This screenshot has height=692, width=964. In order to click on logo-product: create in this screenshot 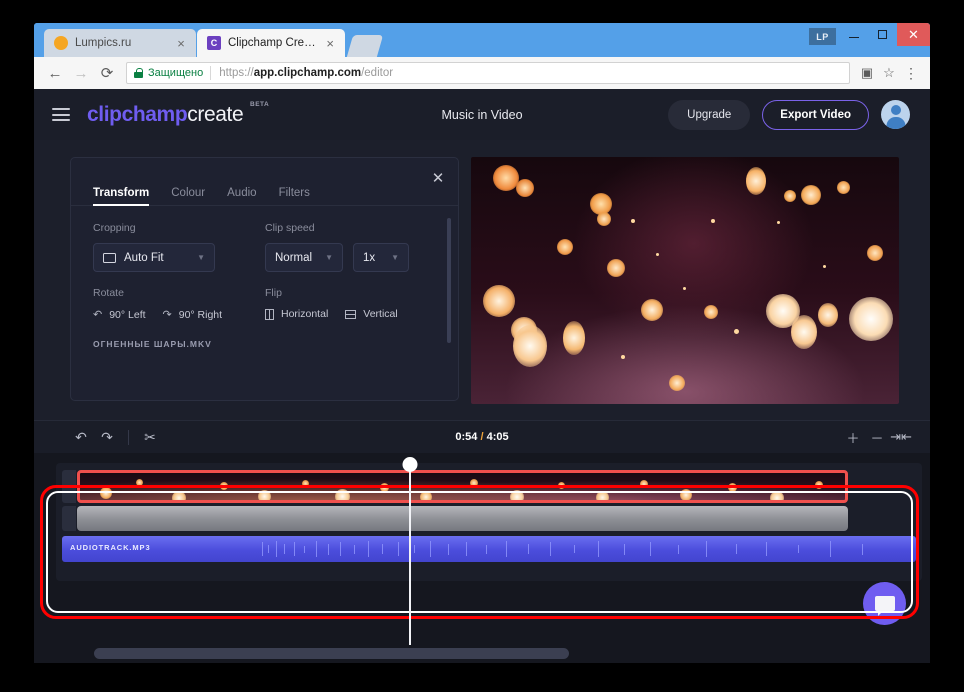, I will do `click(215, 114)`.